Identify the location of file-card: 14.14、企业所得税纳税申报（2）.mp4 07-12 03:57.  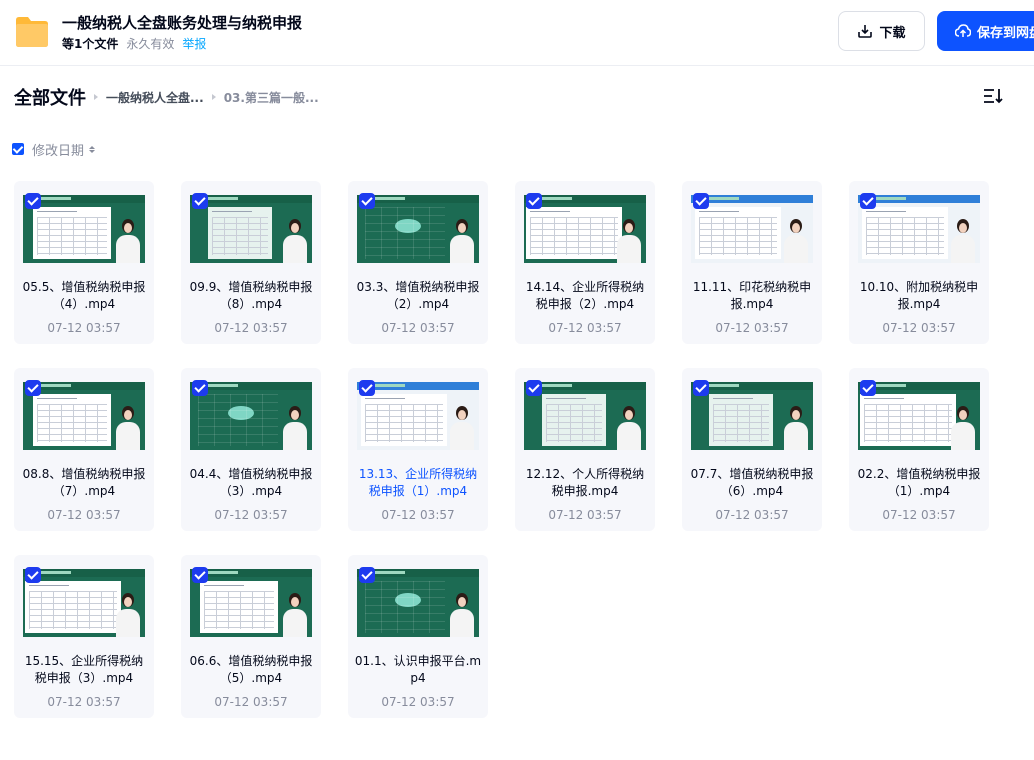
(585, 262).